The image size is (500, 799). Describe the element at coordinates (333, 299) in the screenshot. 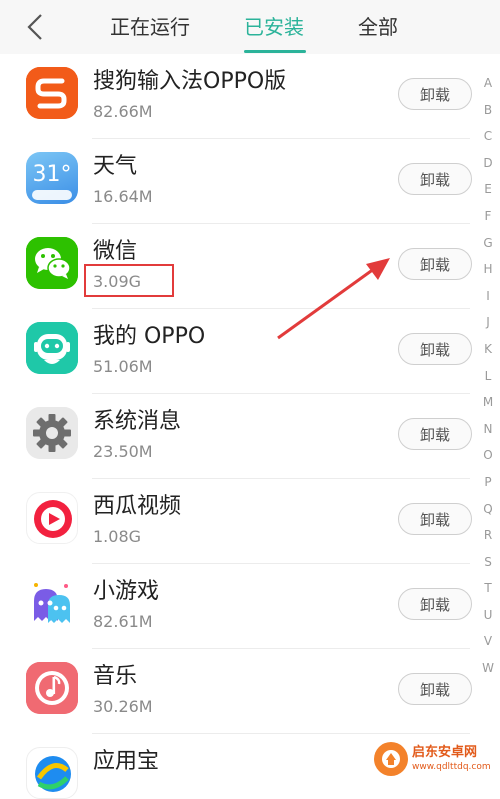

I see `annotation-arrow` at that location.